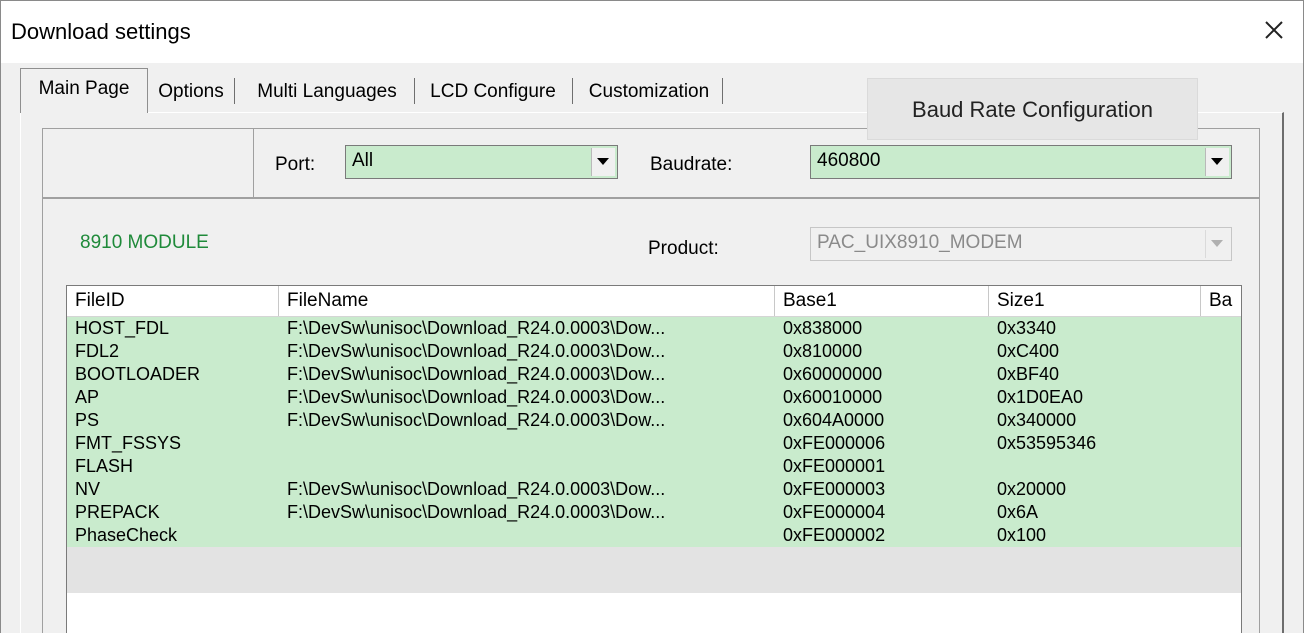 Image resolution: width=1306 pixels, height=633 pixels. Describe the element at coordinates (823, 328) in the screenshot. I see `base1-cell: 0x838000` at that location.